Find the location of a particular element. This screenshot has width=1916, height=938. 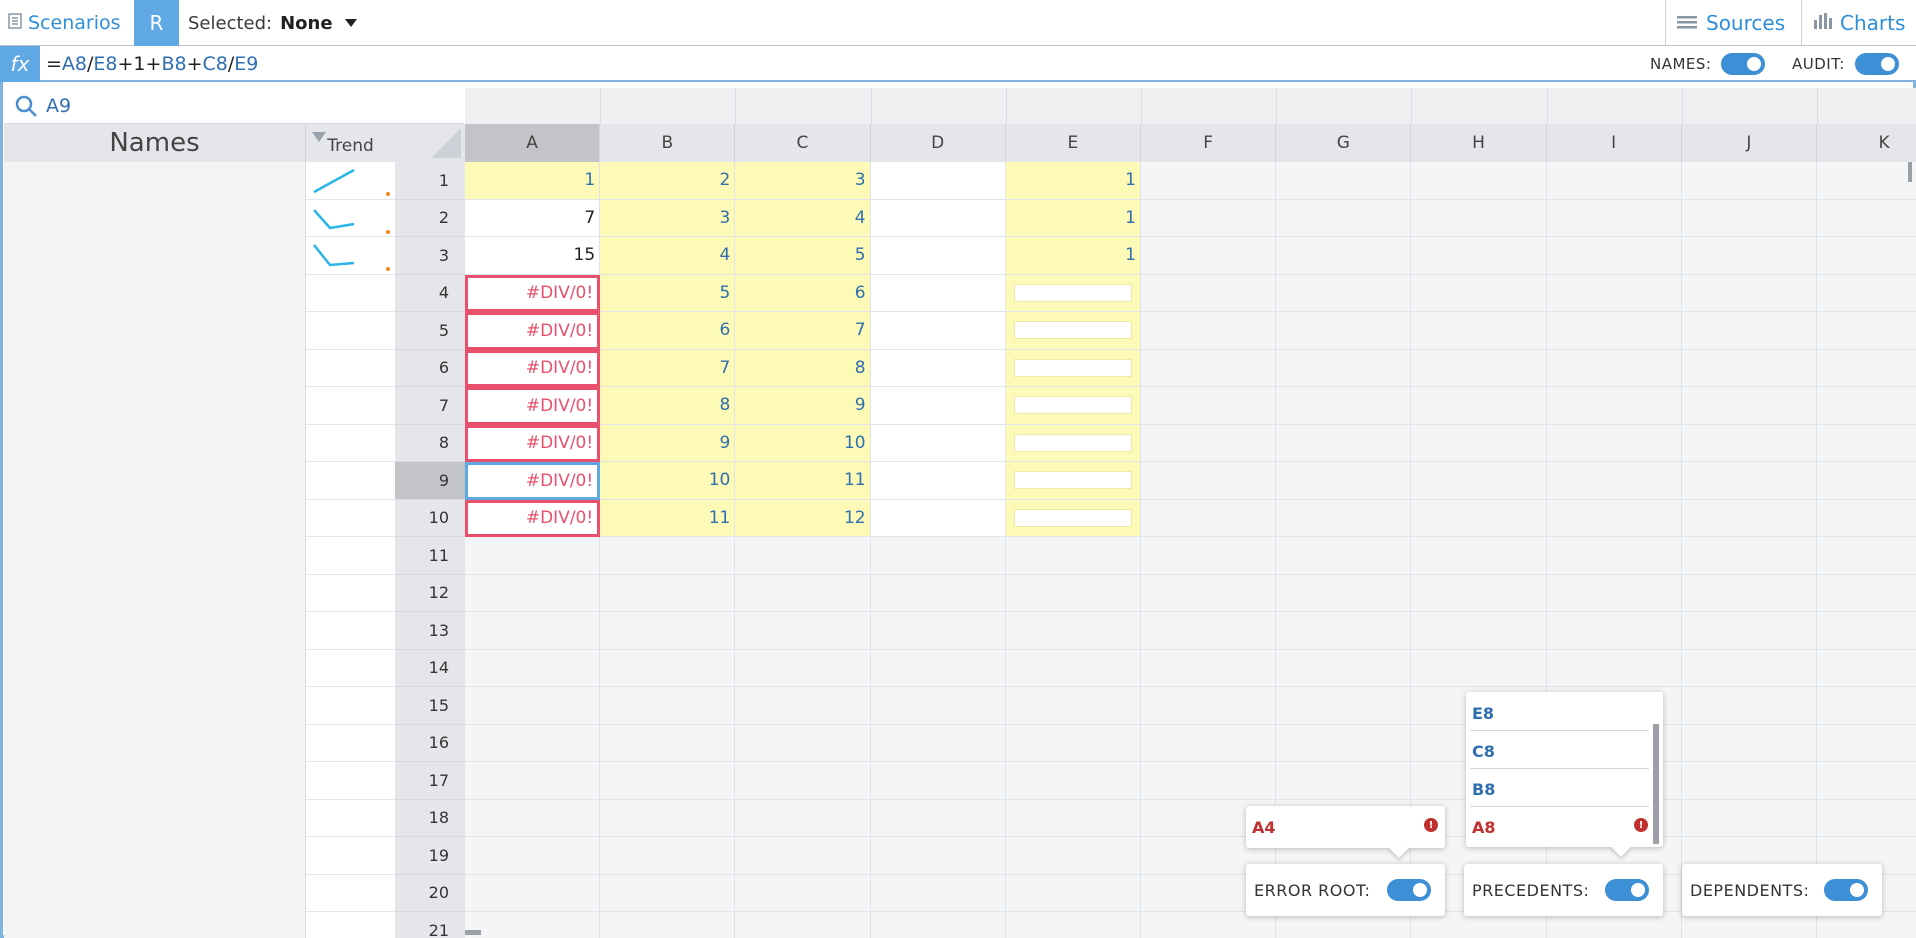

cell-h8 is located at coordinates (1479, 443).